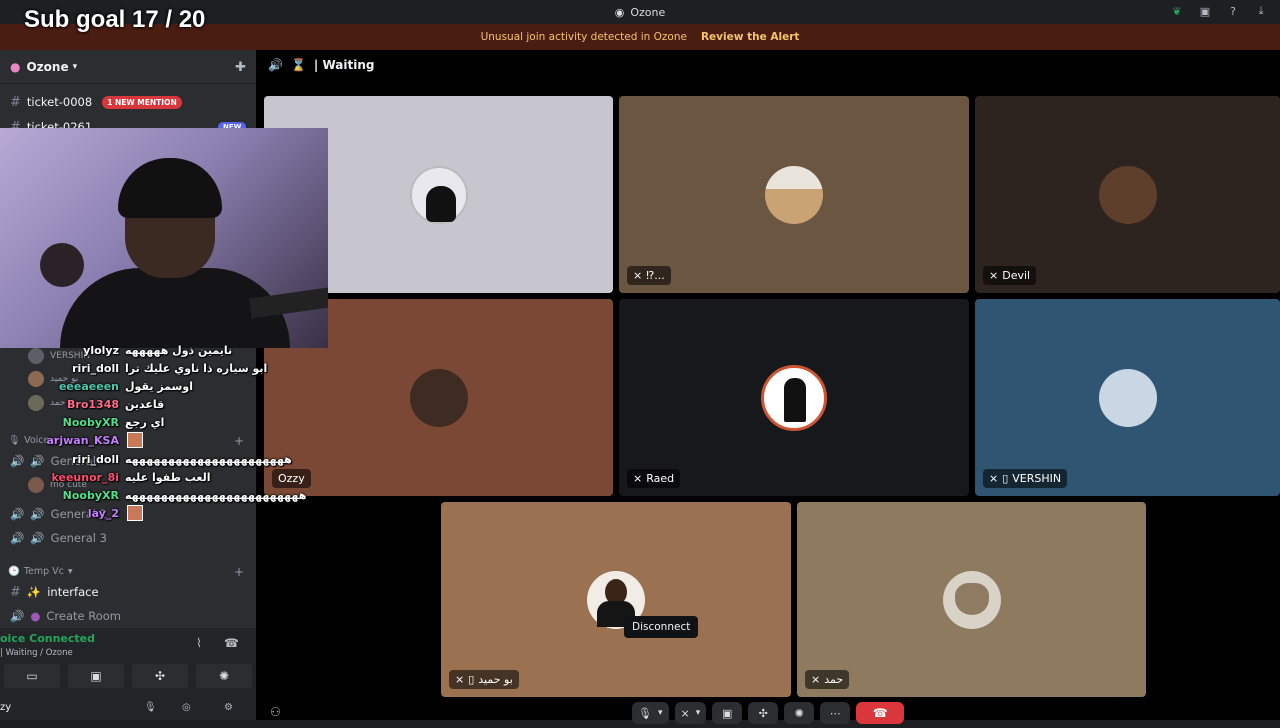 The height and width of the screenshot is (728, 1280). I want to click on video-tile: ⨯ حمد, so click(971, 599).